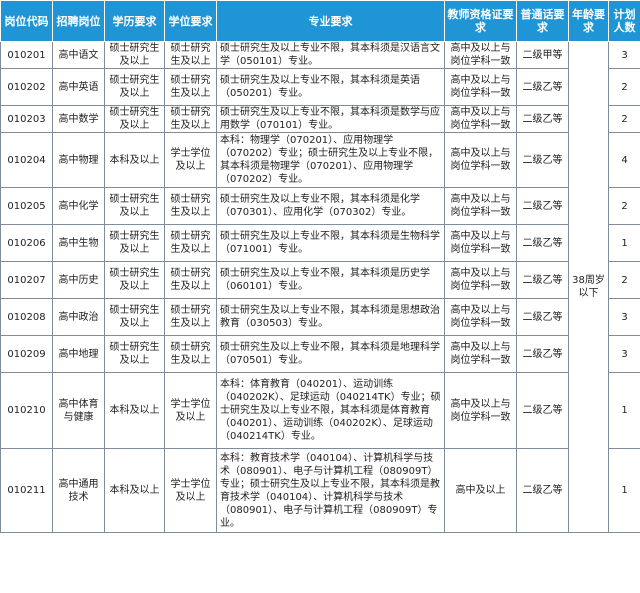 This screenshot has width=640, height=593. I want to click on header-mandarin: 普通话要求, so click(542, 21).